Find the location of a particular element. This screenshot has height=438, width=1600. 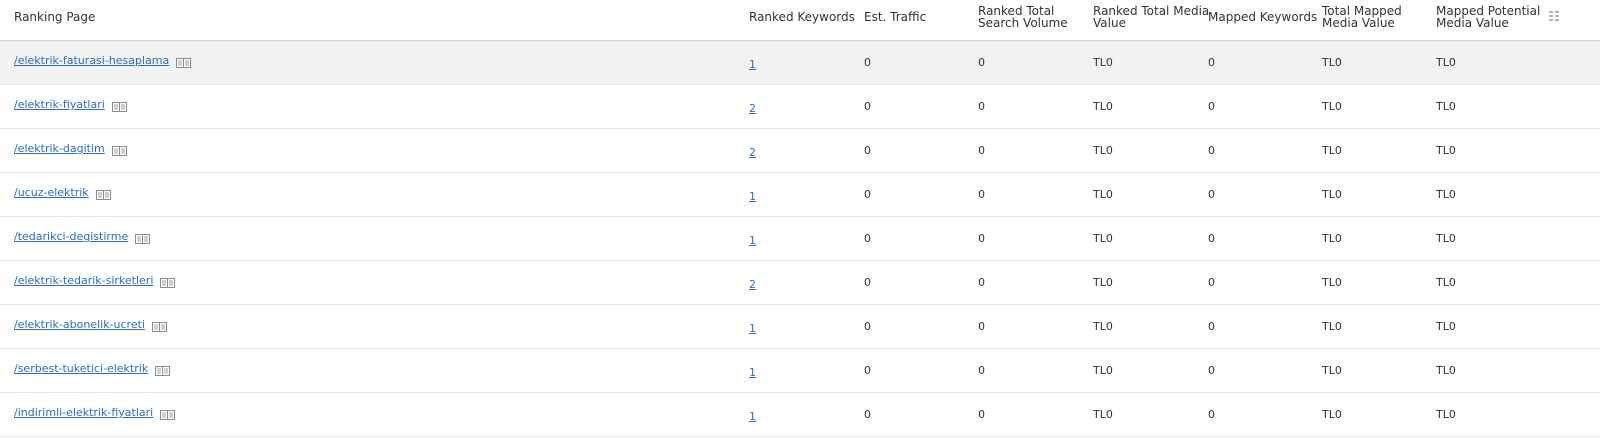

header-mapped-keywords: Mapped Keywords is located at coordinates (1262, 17).